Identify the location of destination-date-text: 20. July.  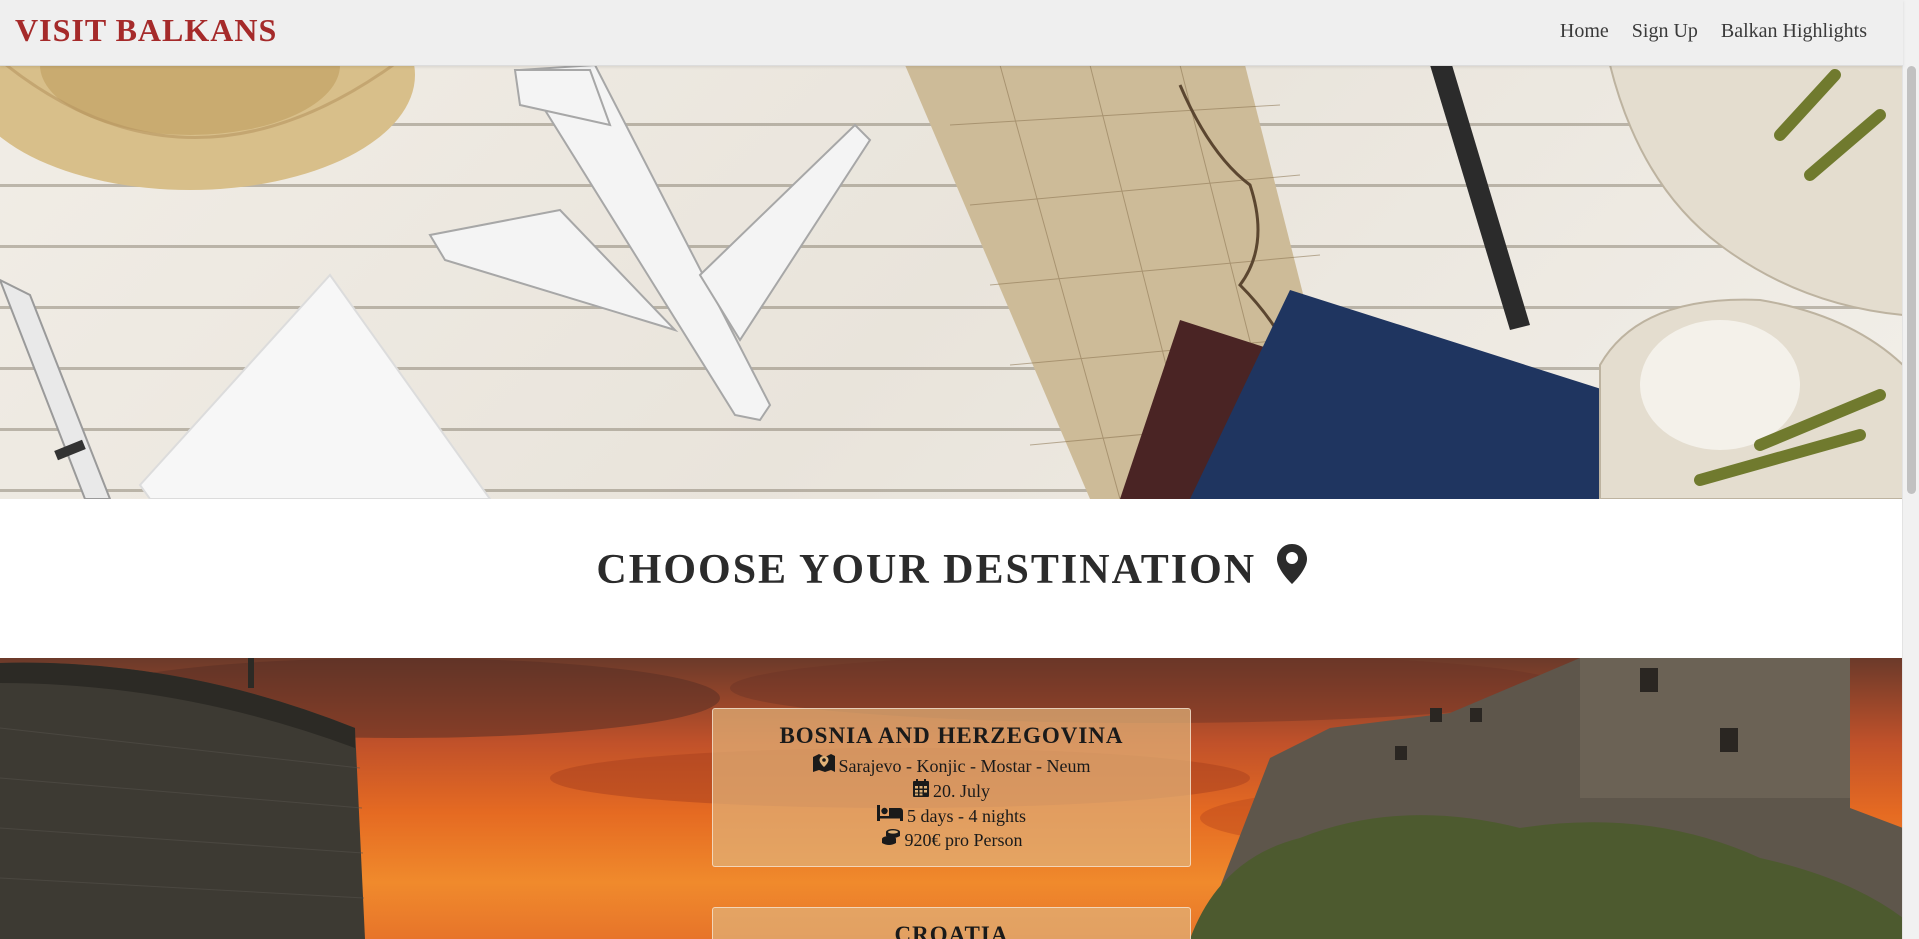
(961, 790).